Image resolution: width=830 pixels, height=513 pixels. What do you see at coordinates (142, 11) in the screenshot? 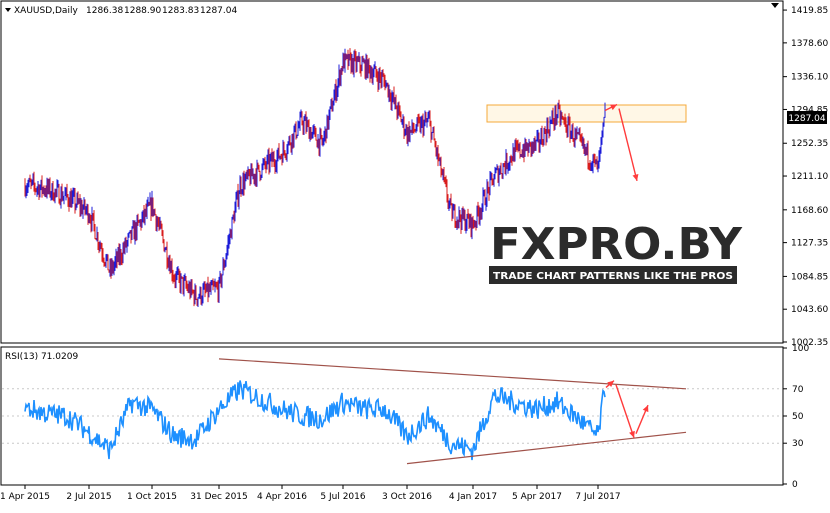
I see `ohlc-high: 1288.90` at bounding box center [142, 11].